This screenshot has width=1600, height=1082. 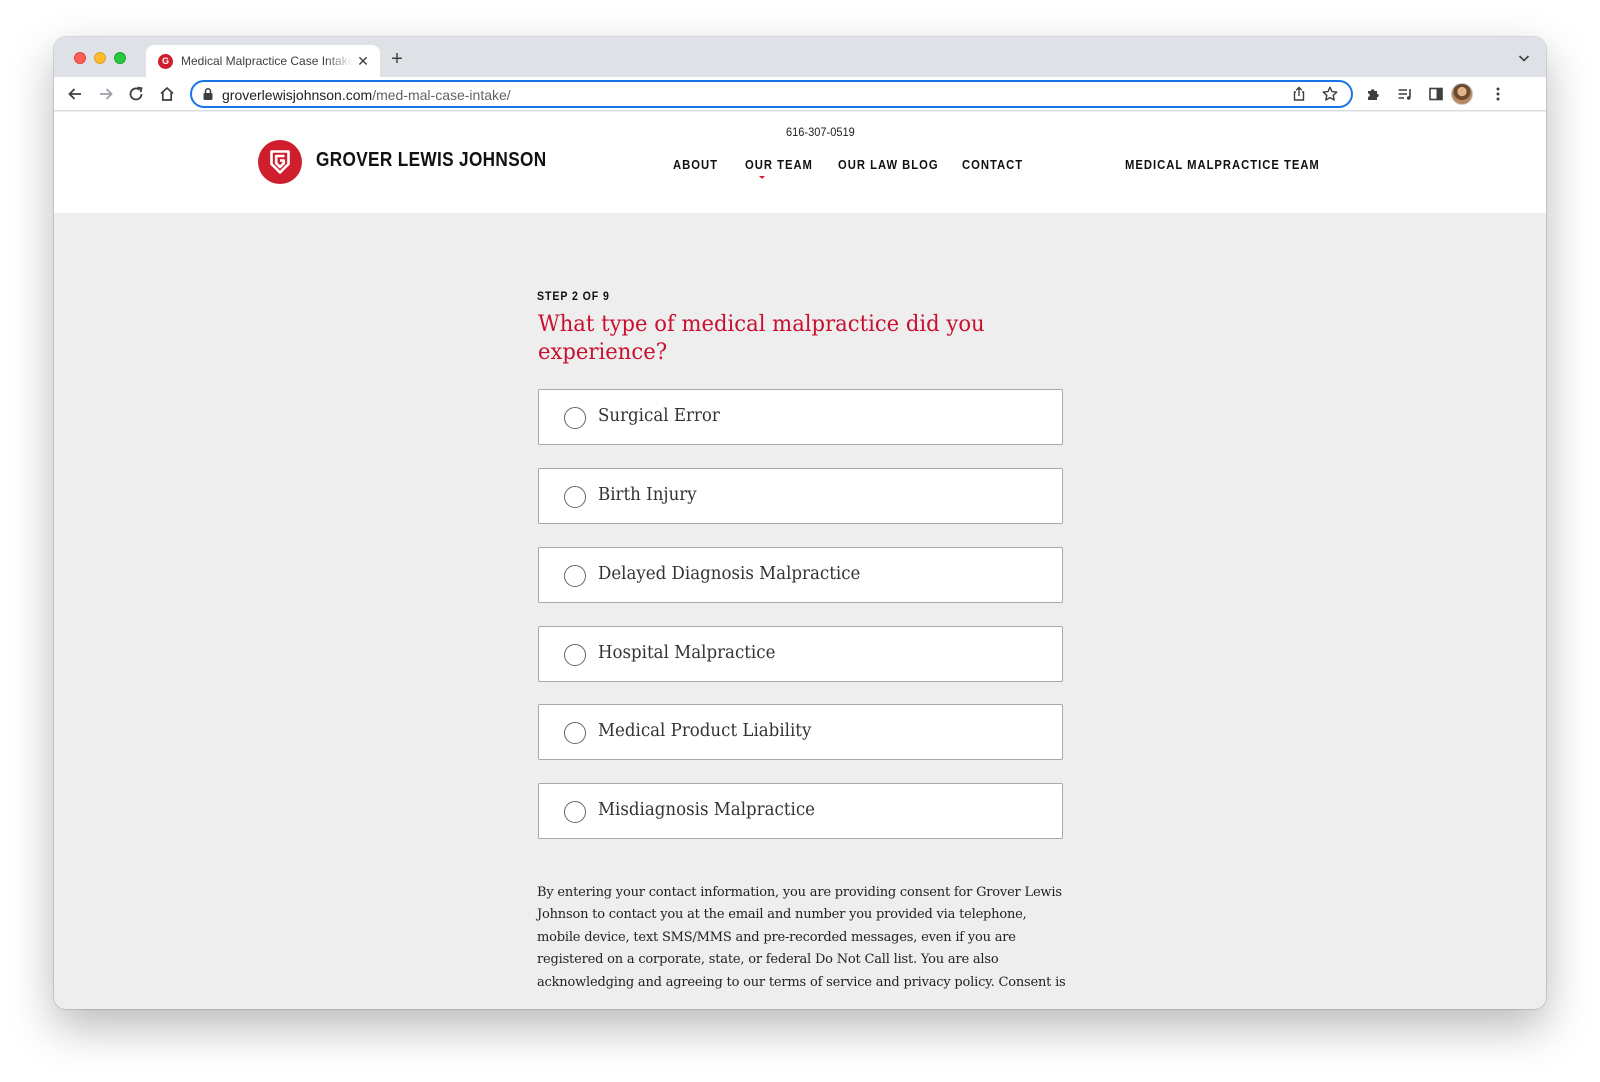 I want to click on option-misdiagnosis: Misdiagnosis Malpractice, so click(x=800, y=811).